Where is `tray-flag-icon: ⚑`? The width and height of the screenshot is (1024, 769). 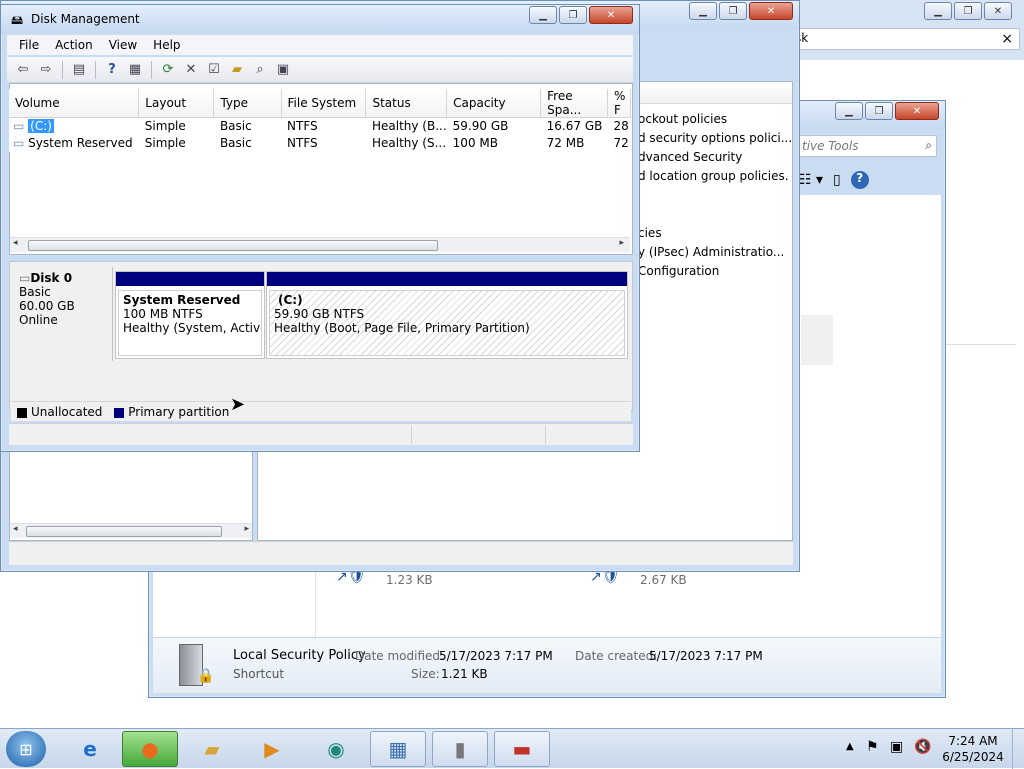
tray-flag-icon: ⚑ is located at coordinates (872, 747).